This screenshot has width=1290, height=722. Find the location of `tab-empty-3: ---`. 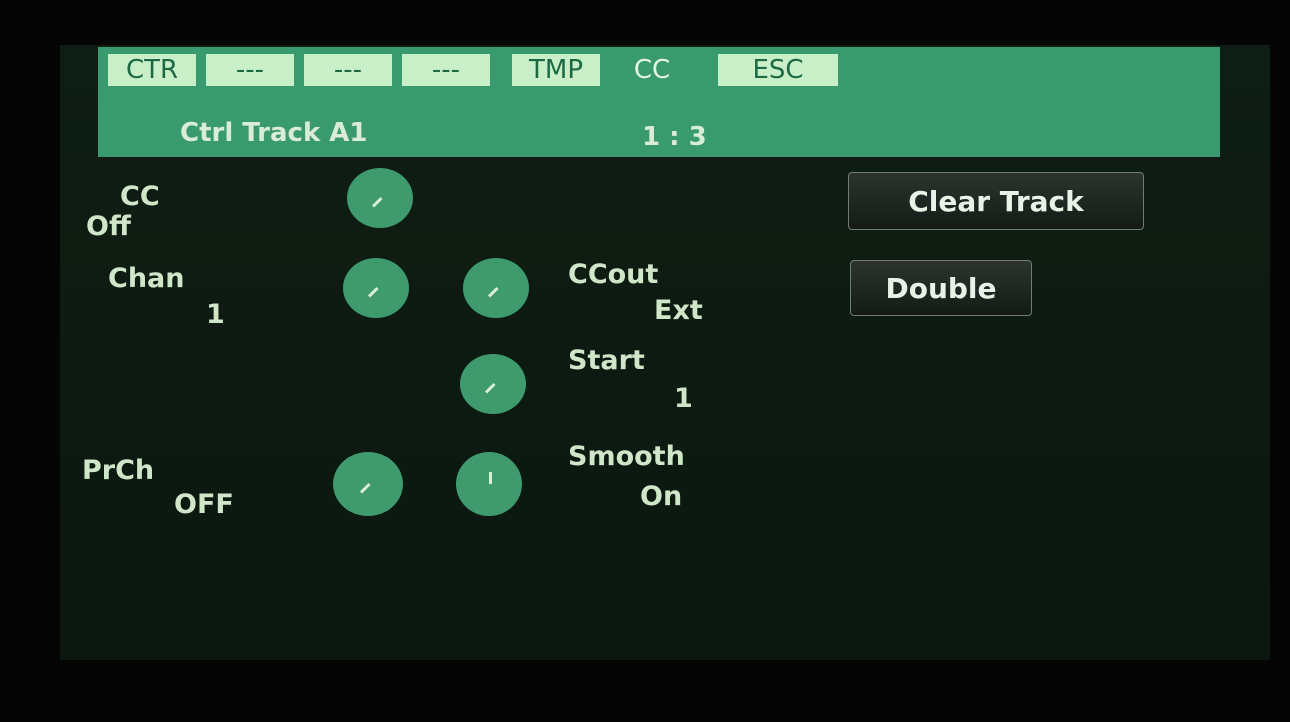

tab-empty-3: --- is located at coordinates (446, 70).